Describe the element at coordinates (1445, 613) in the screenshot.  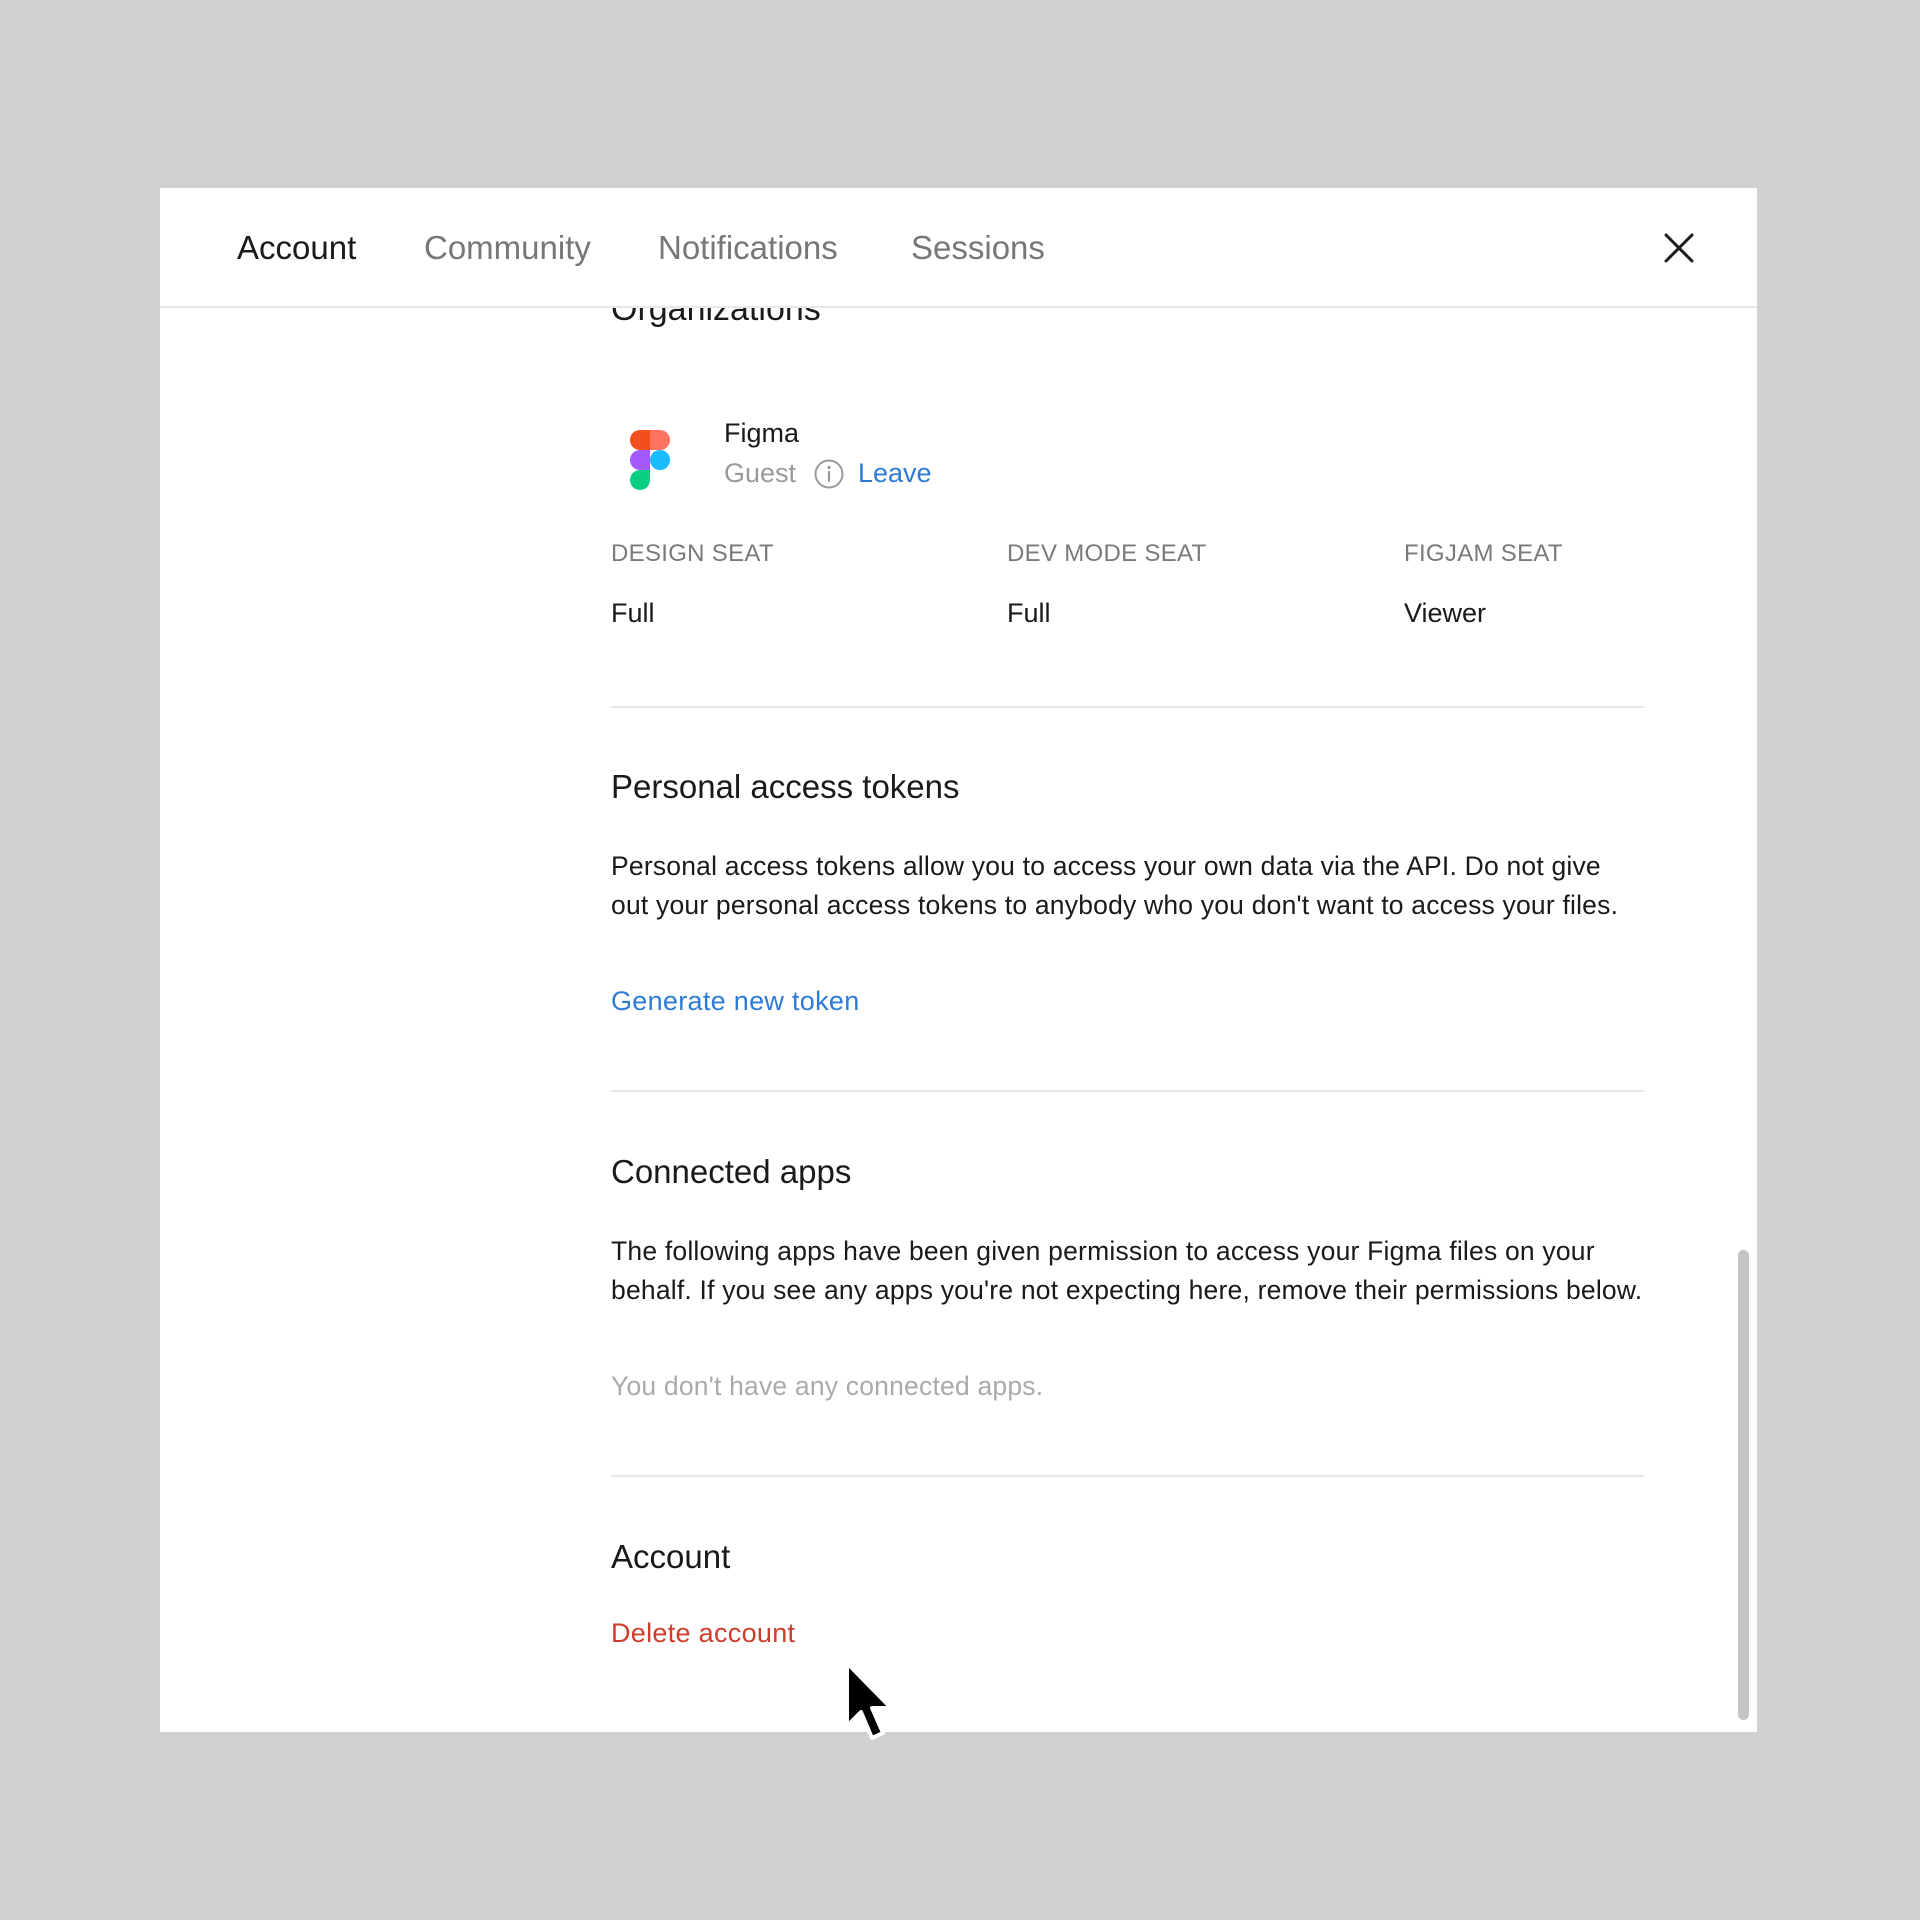
I see `seat-value-figjam: Viewer` at that location.